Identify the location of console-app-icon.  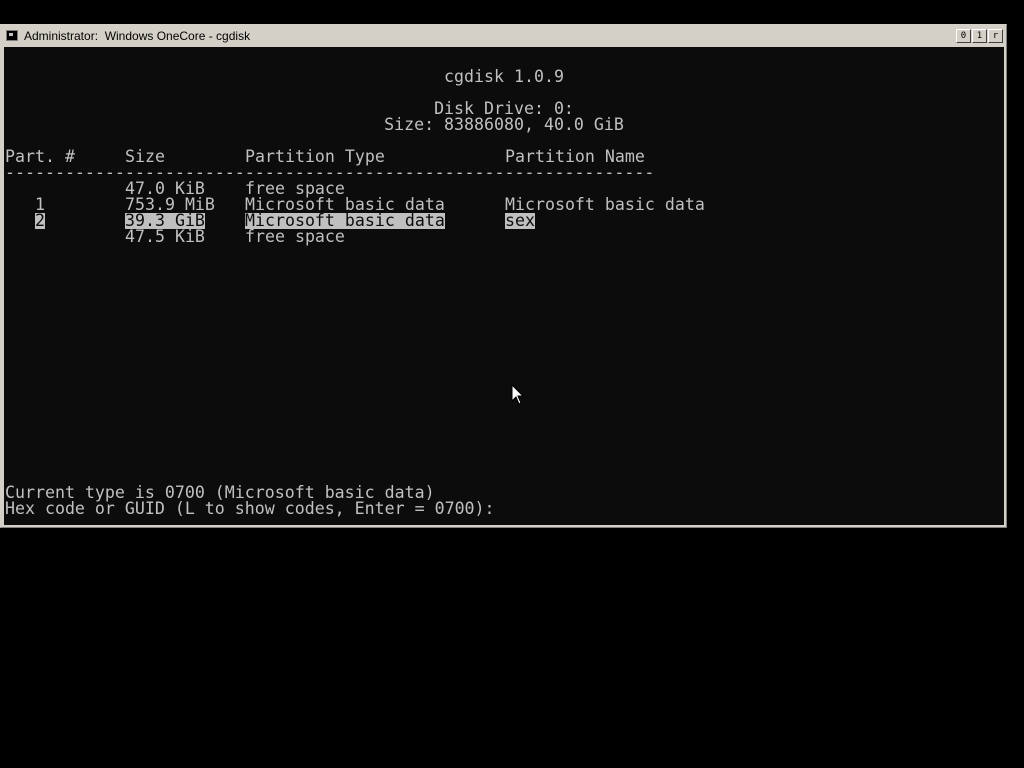
(12, 35).